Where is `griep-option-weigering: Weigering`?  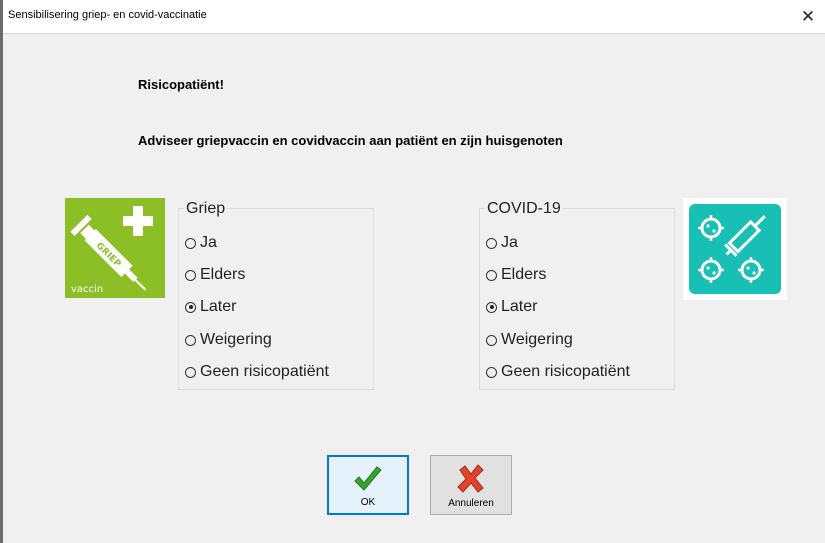
griep-option-weigering: Weigering is located at coordinates (228, 340).